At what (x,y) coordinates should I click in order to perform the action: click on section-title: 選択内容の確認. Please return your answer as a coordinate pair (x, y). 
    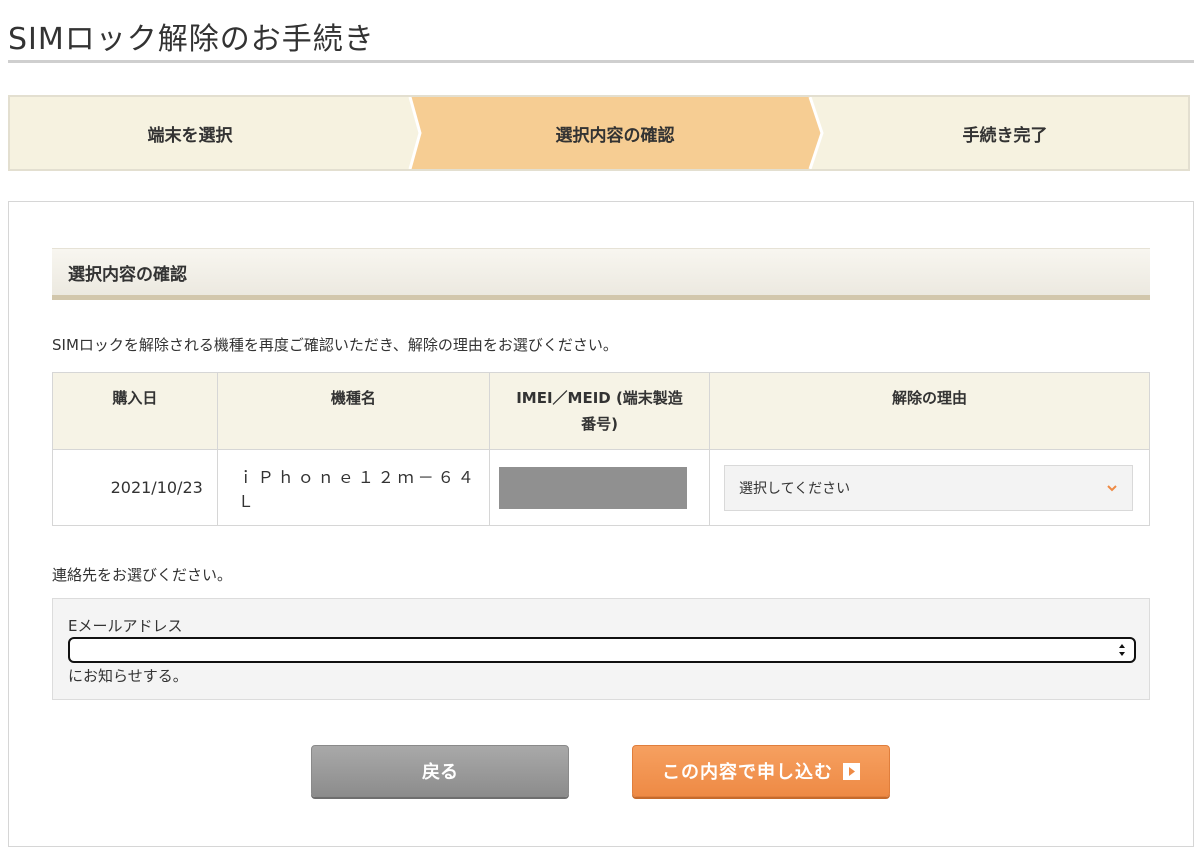
    Looking at the image, I should click on (127, 274).